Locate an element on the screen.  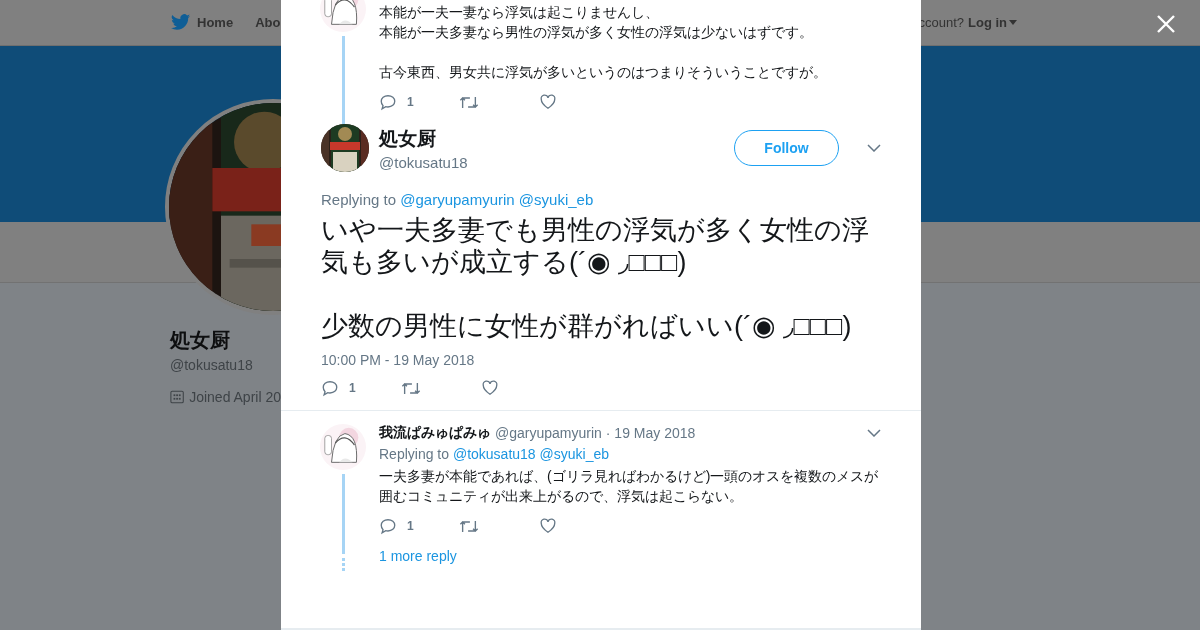
tweet-text-line: 本能が一夫多妻なら男性の浮気が多く女性の浮気は少ないはずです。 is located at coordinates (596, 32).